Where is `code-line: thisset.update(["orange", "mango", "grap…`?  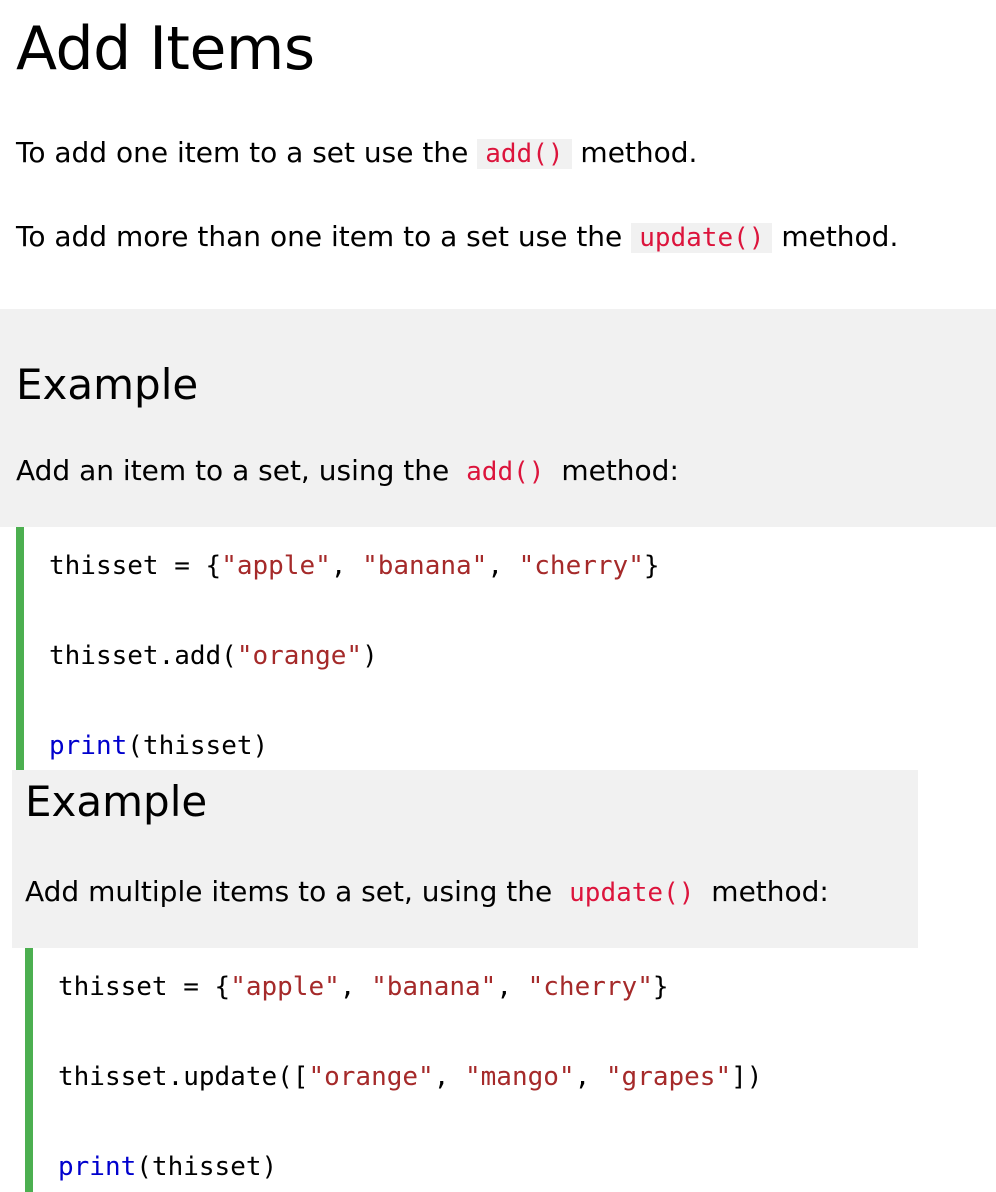
code-line: thisset.update(["orange", "mango", "grap… is located at coordinates (410, 1077).